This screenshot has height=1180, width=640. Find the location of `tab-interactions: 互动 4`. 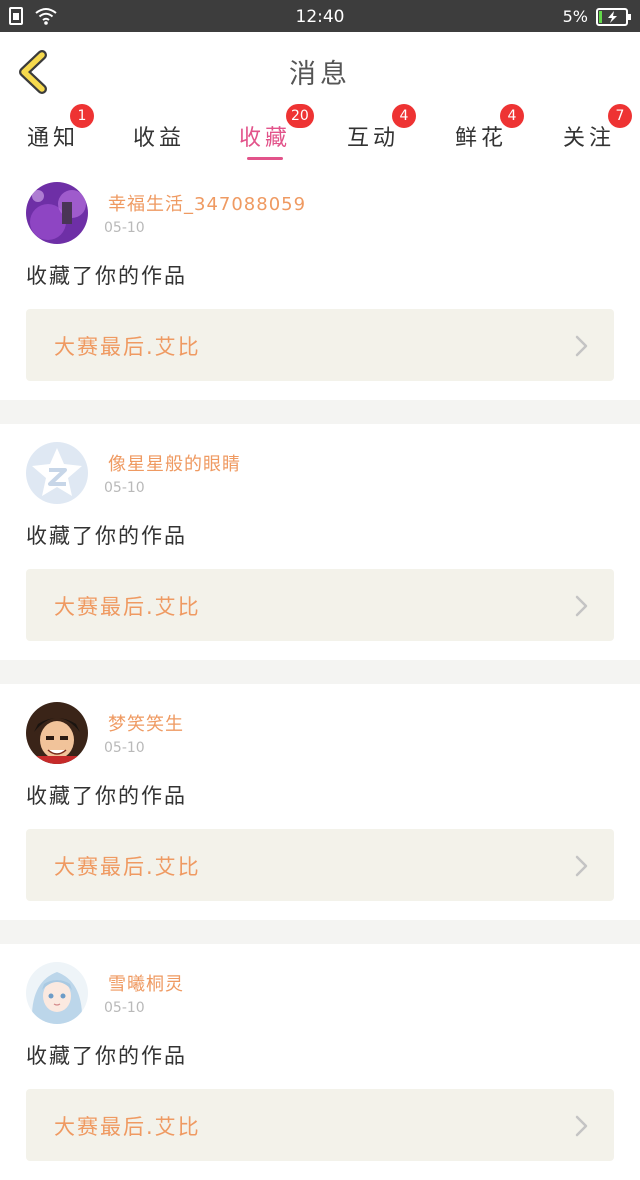

tab-interactions: 互动 4 is located at coordinates (373, 134).